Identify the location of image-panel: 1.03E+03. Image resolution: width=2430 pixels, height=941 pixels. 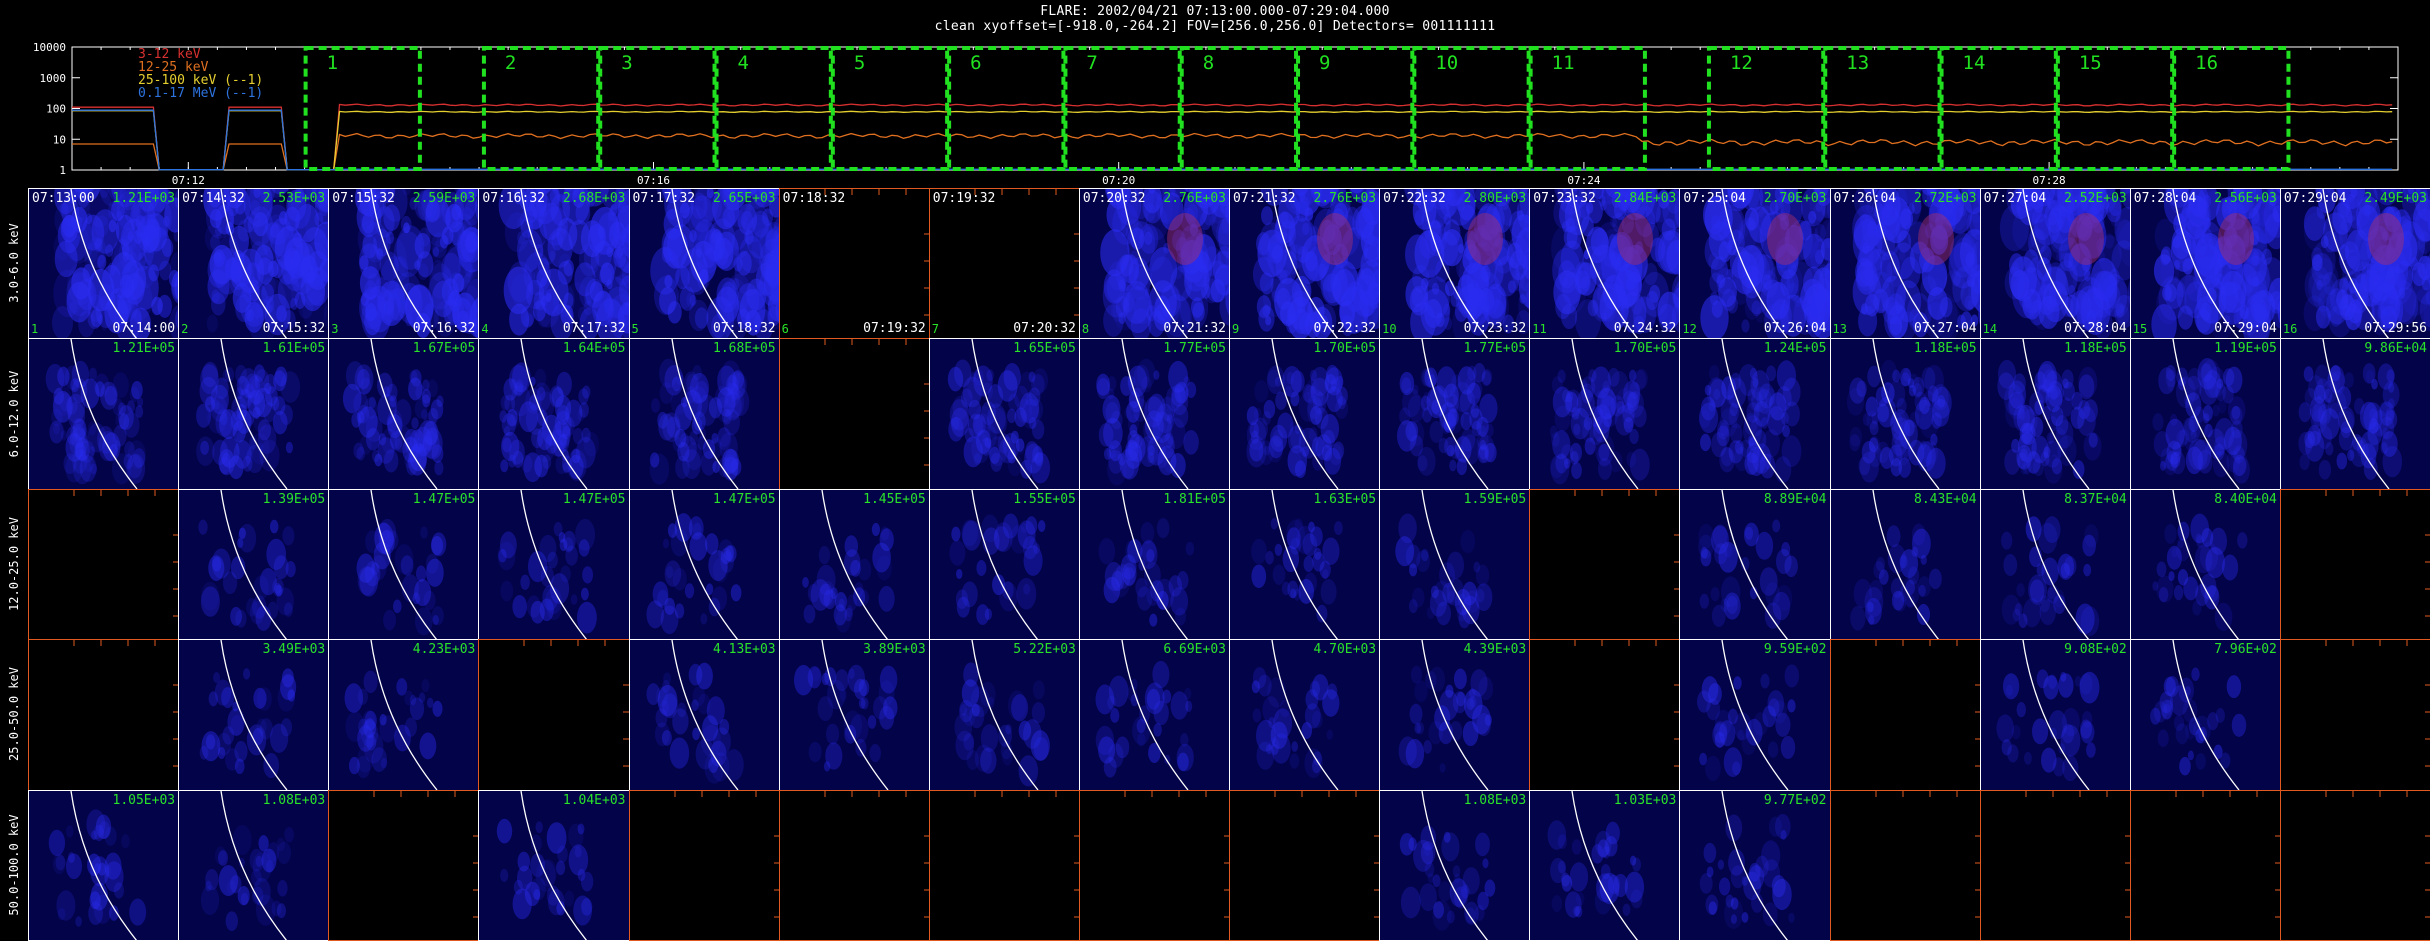
(1604, 865).